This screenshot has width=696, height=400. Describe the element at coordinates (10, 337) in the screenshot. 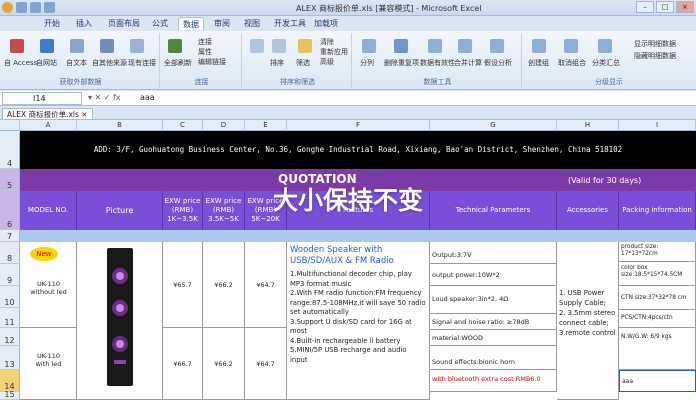

I see `row-header-12: 12` at that location.